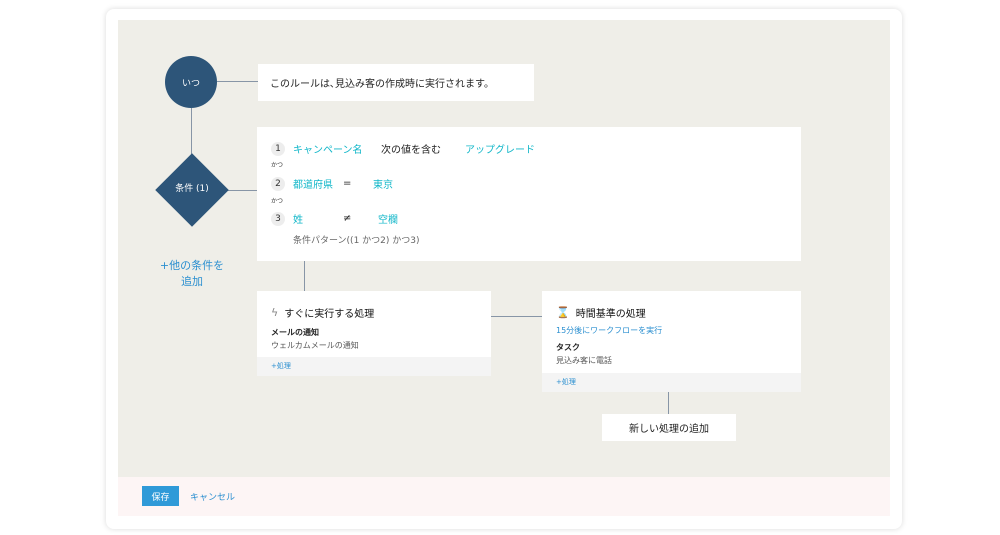  I want to click on condition-row: 2 都道府県 = 東京, so click(332, 183).